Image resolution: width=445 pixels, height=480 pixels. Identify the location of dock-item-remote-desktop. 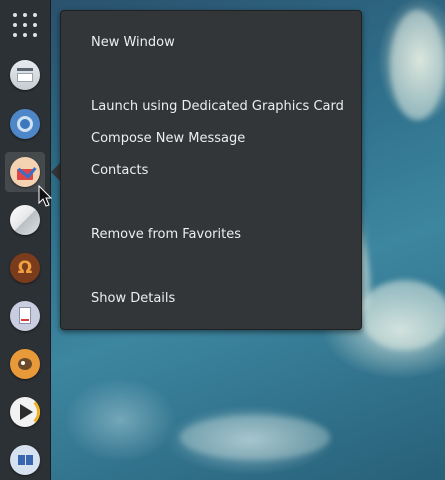
(25, 460).